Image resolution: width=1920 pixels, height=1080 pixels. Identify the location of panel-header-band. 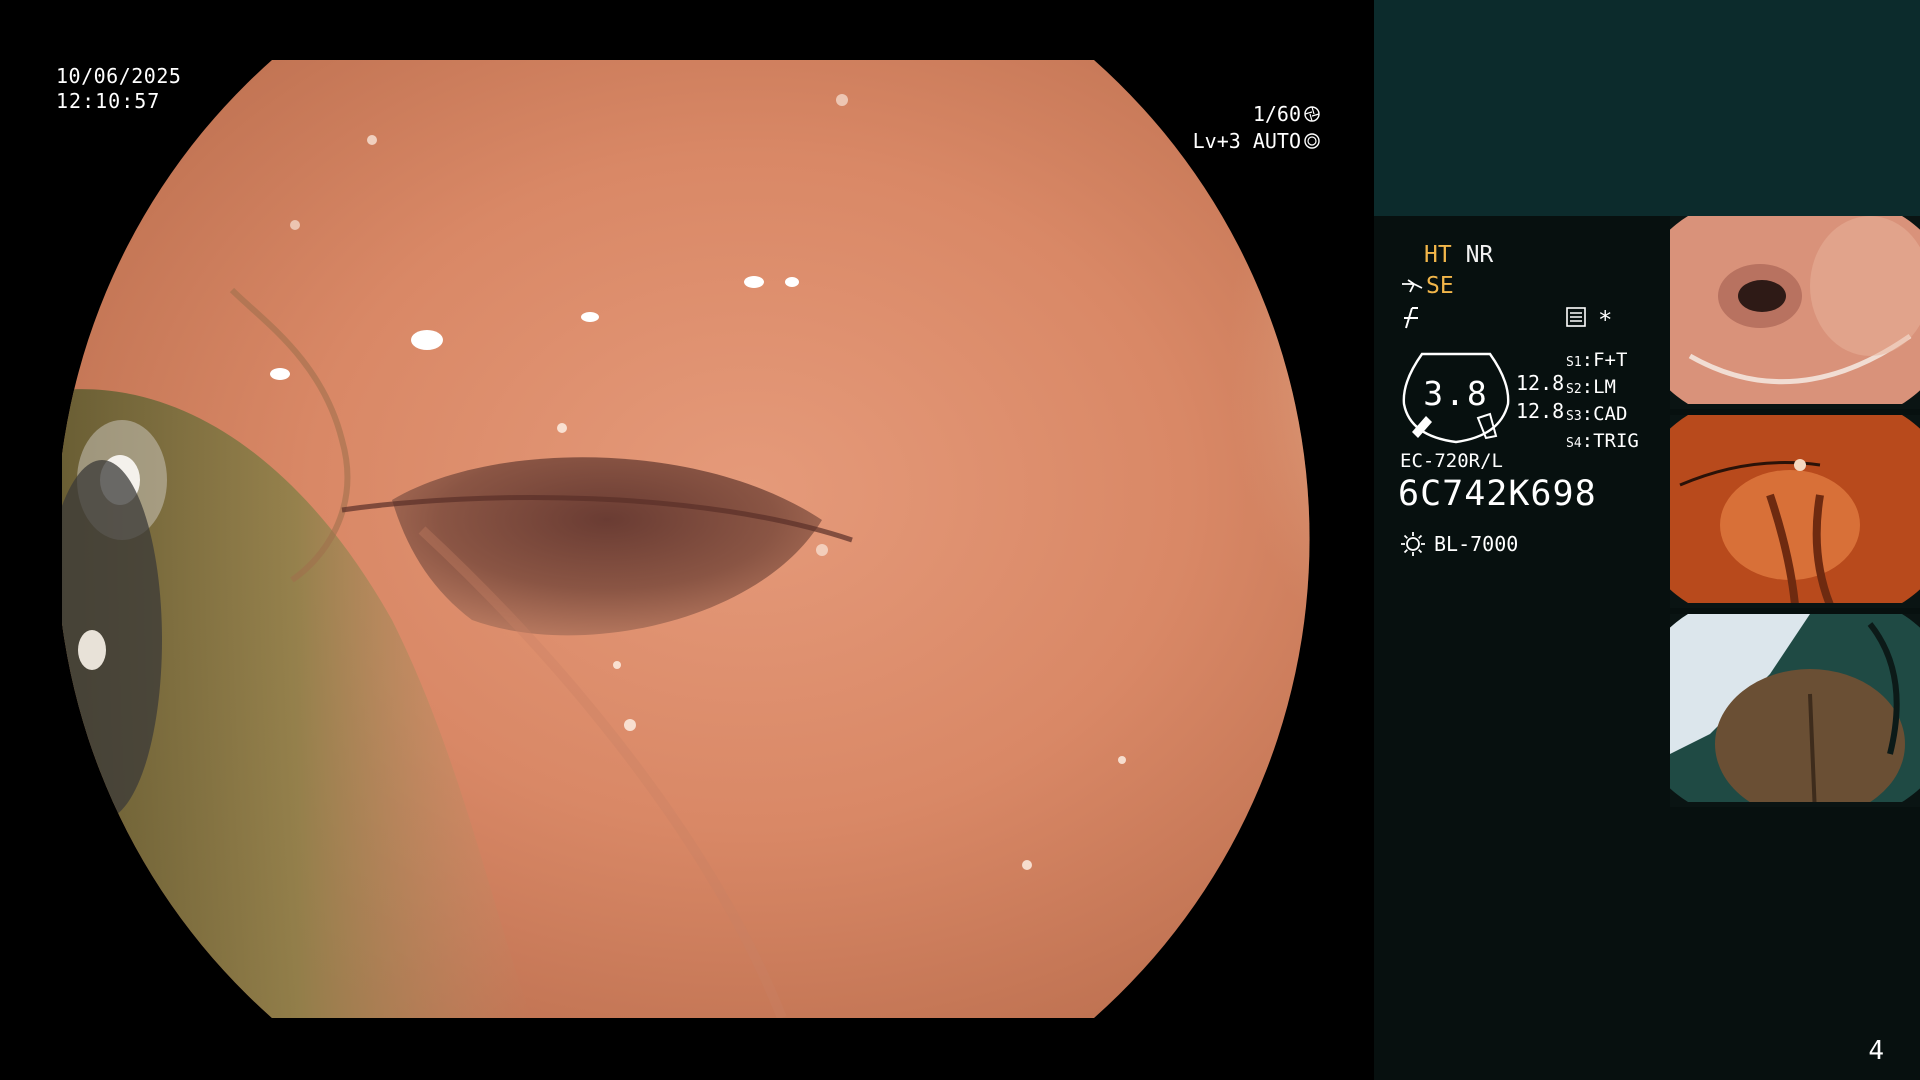
(1647, 108).